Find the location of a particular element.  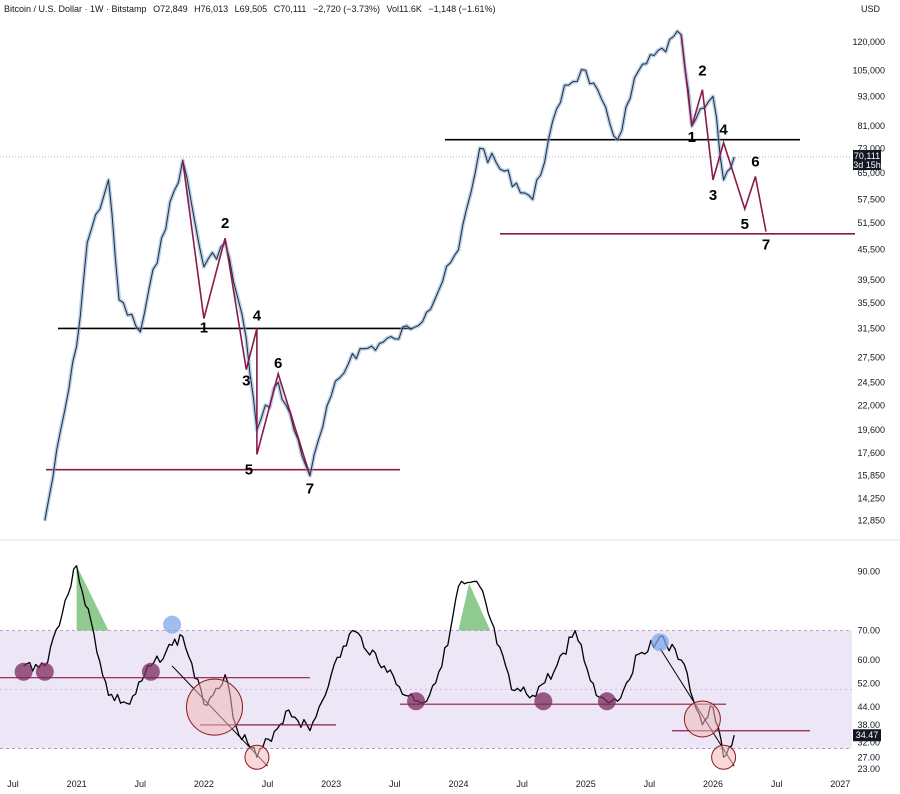

wave-path-2022 is located at coordinates (246, 318).